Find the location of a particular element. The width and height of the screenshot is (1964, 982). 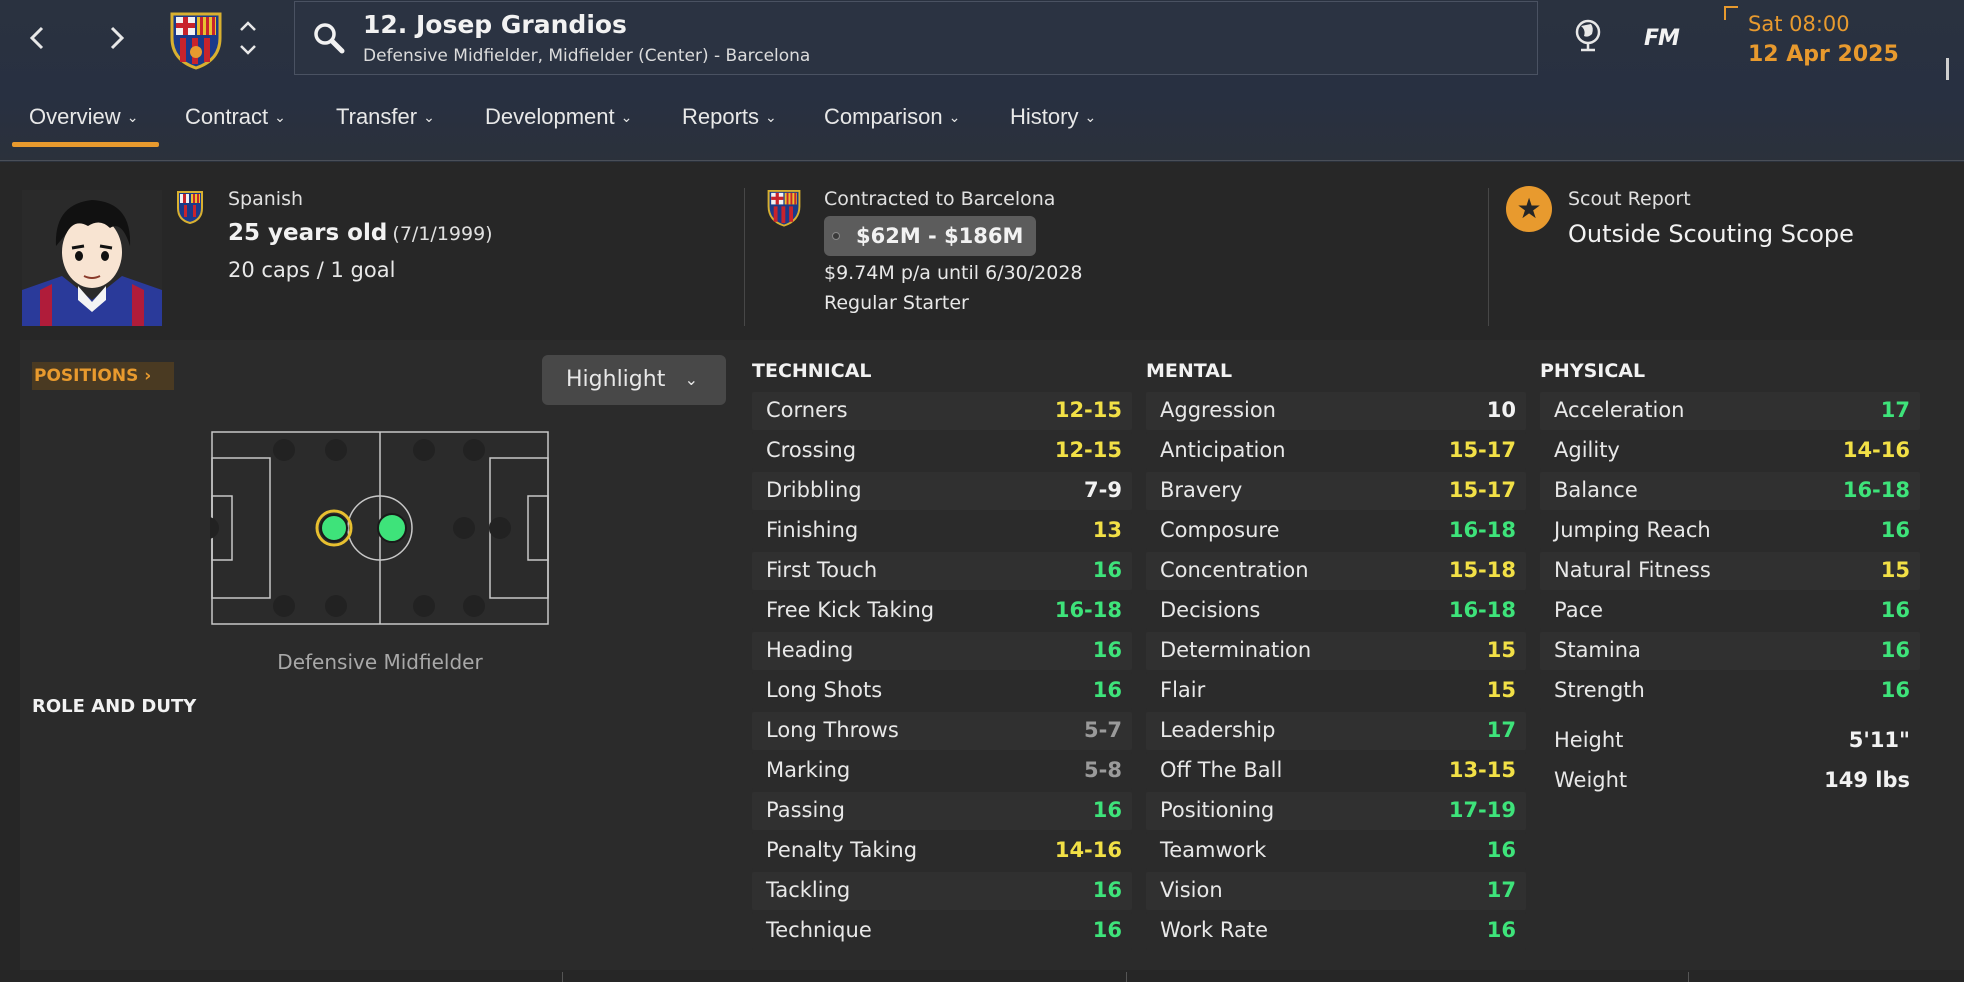

attribute-name: Finishing is located at coordinates (812, 530).